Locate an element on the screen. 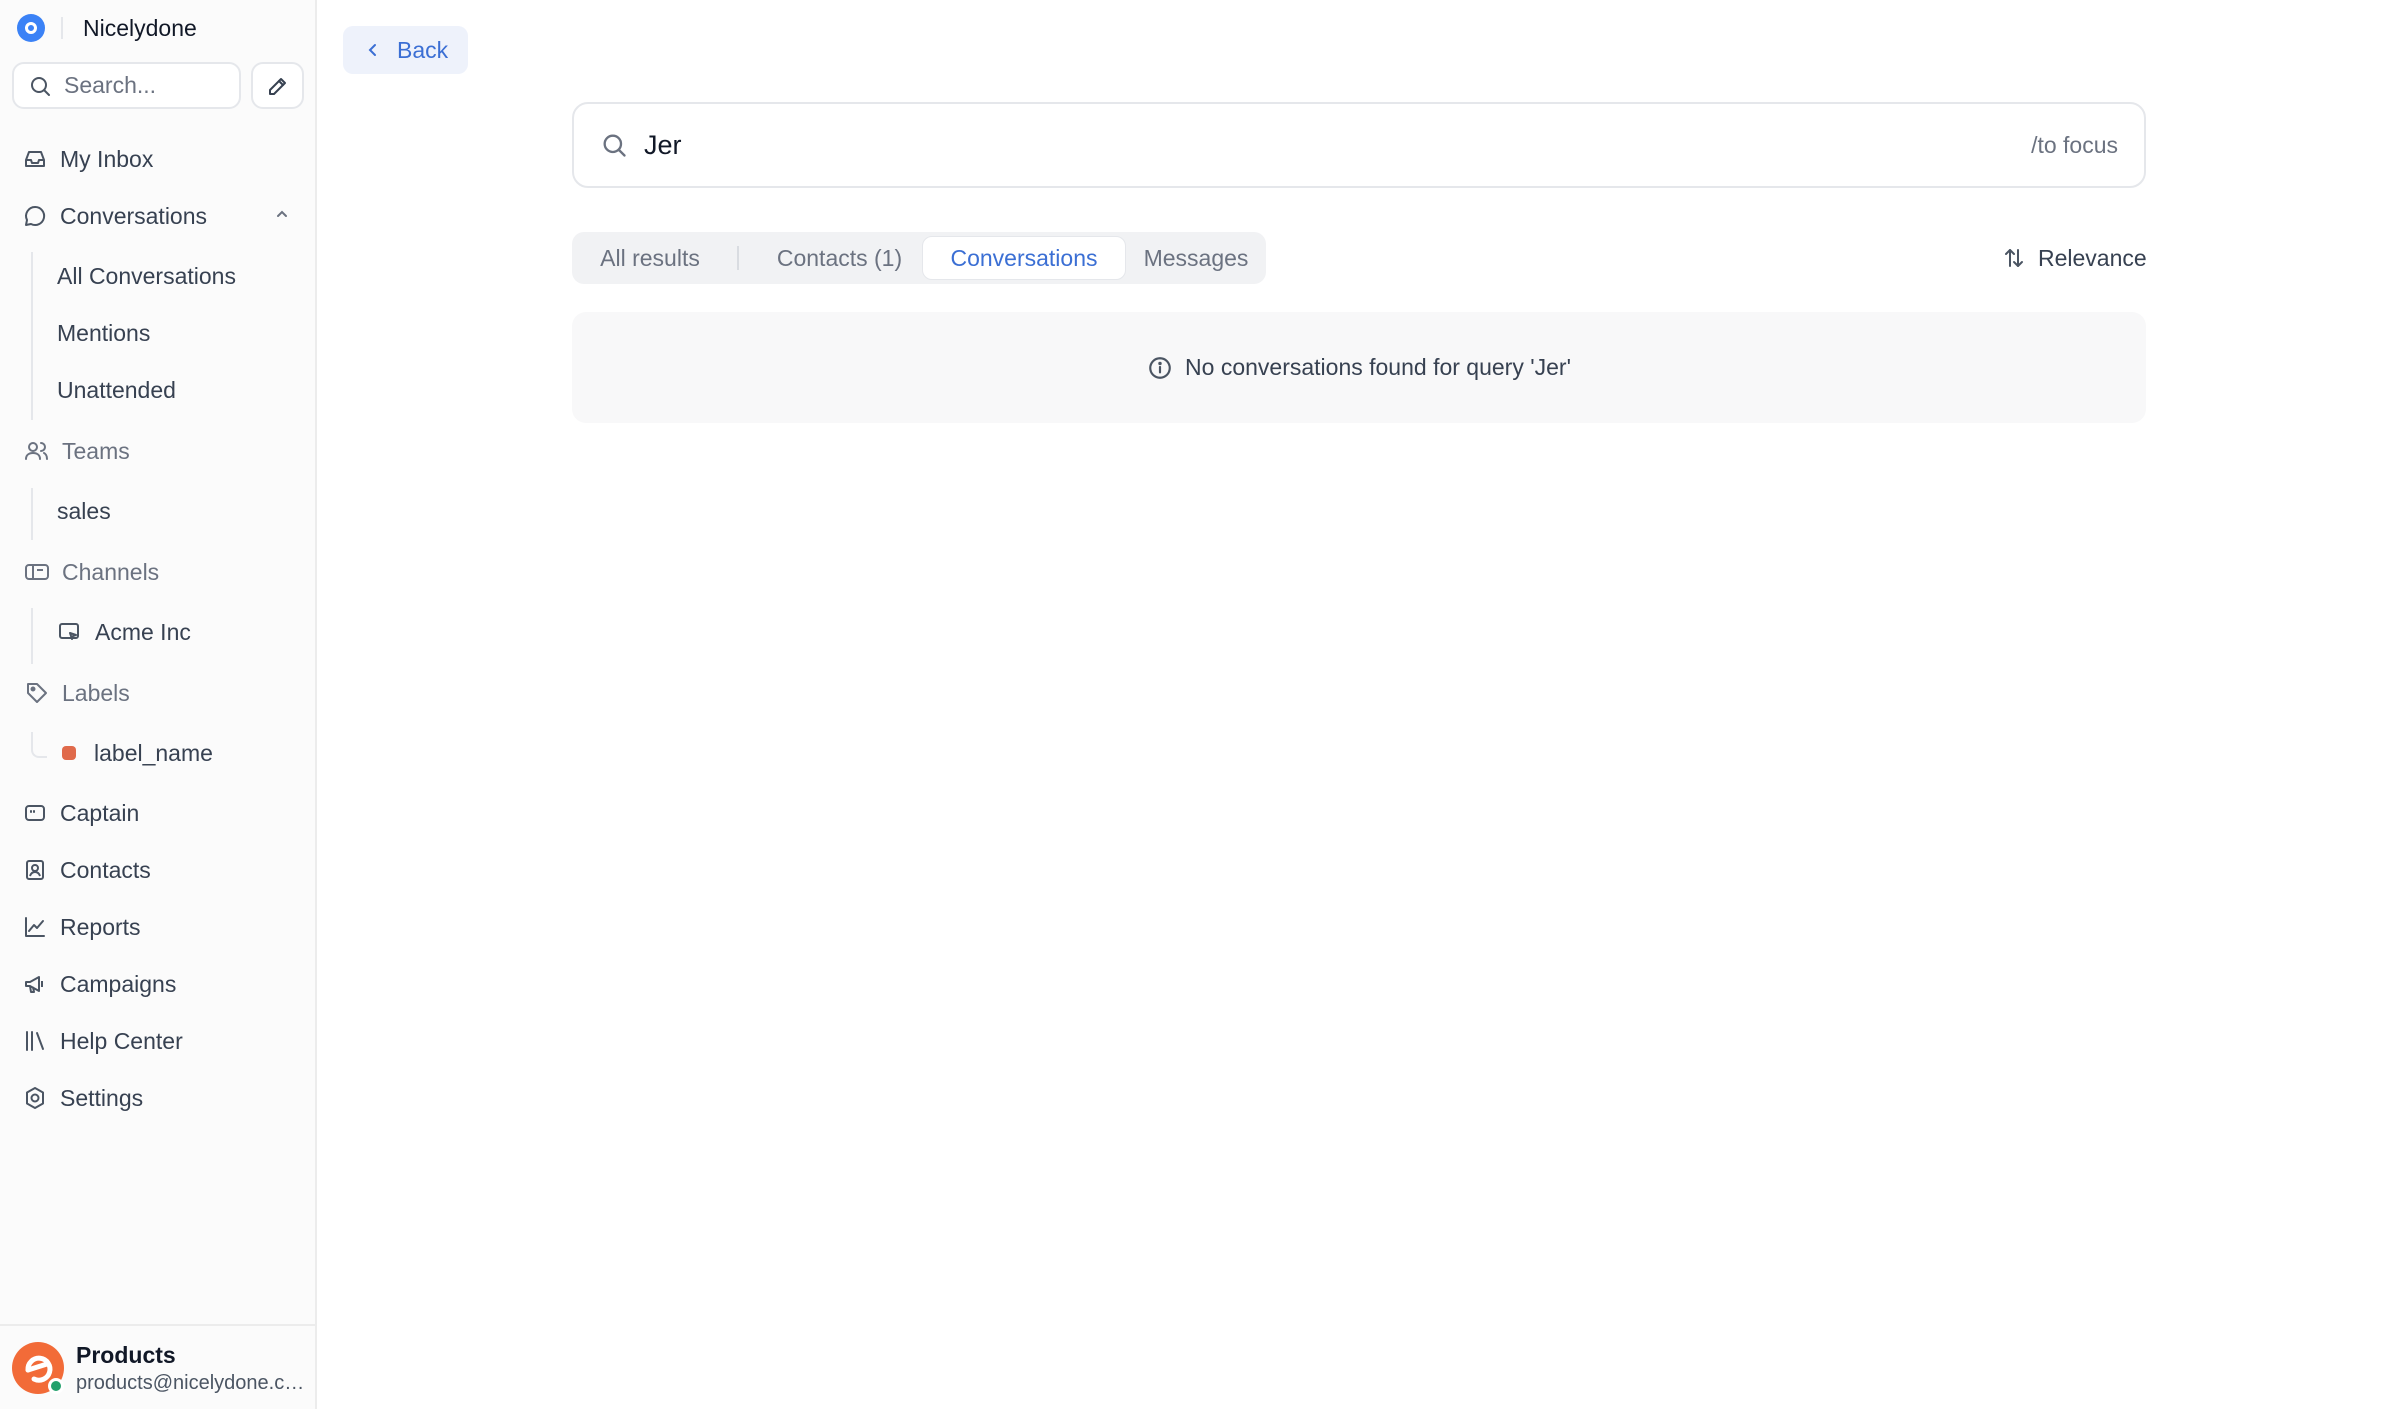  sidebar-item-help-center: Help Center is located at coordinates (102, 1041).